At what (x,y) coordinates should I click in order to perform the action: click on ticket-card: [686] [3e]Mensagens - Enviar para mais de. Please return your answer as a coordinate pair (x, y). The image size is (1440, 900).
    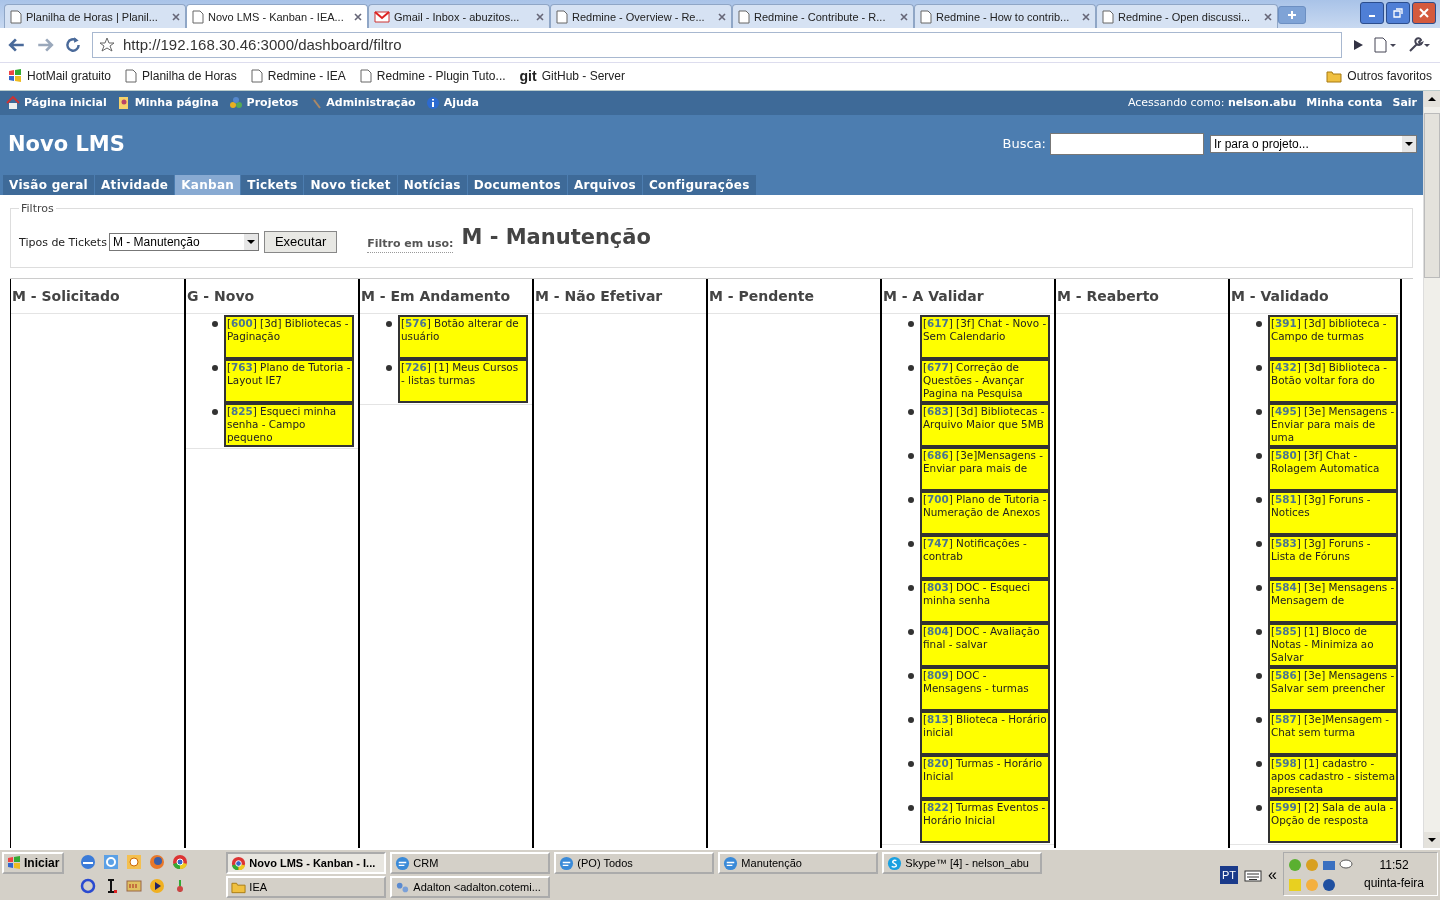
    Looking at the image, I should click on (985, 468).